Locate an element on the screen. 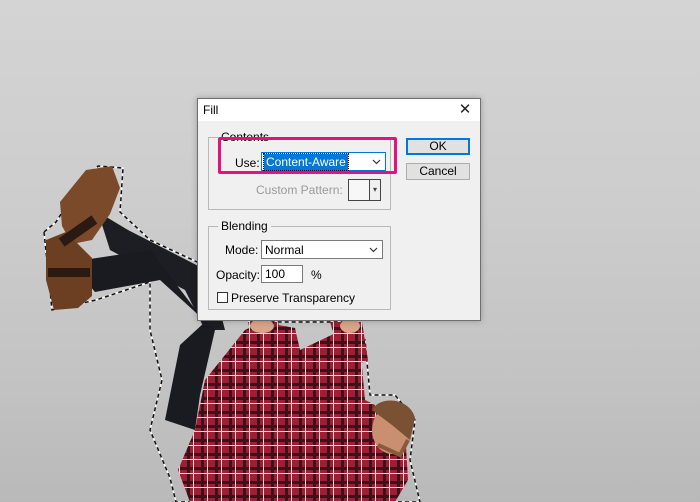  use-select: Content-Aware is located at coordinates (323, 161).